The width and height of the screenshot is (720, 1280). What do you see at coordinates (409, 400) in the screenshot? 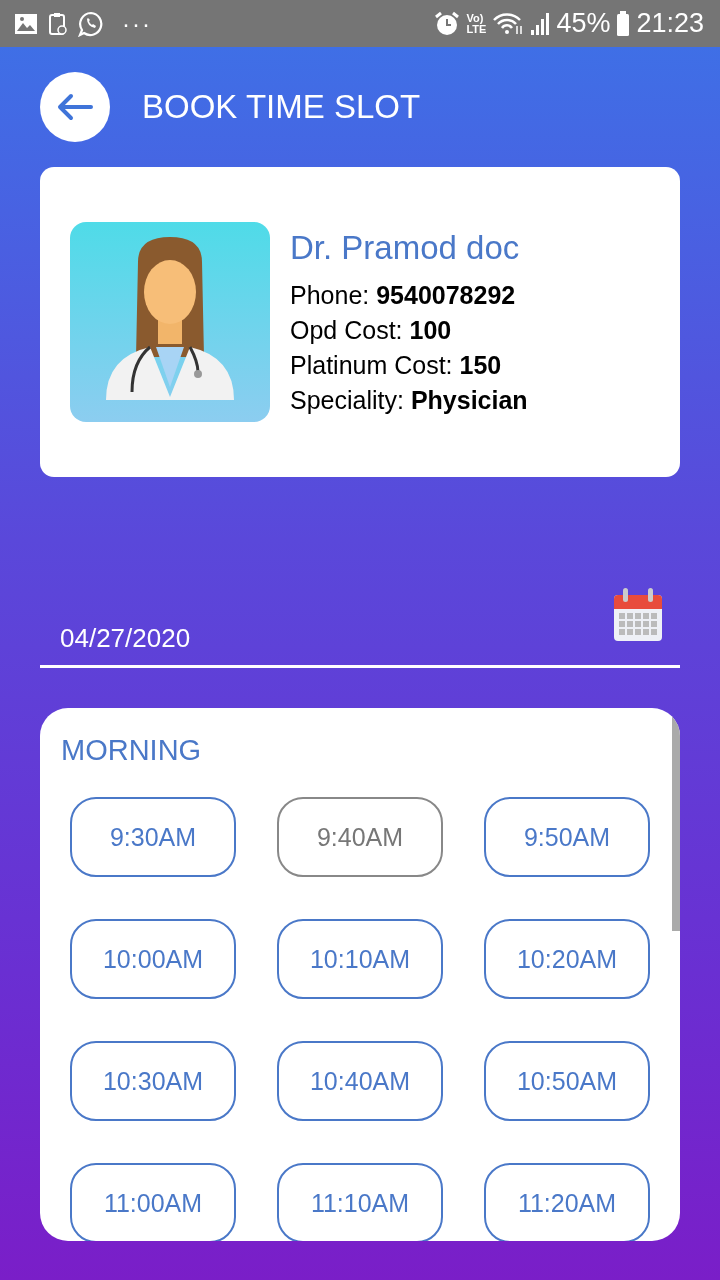
I see `doctor-detail: Speciality: Physician` at bounding box center [409, 400].